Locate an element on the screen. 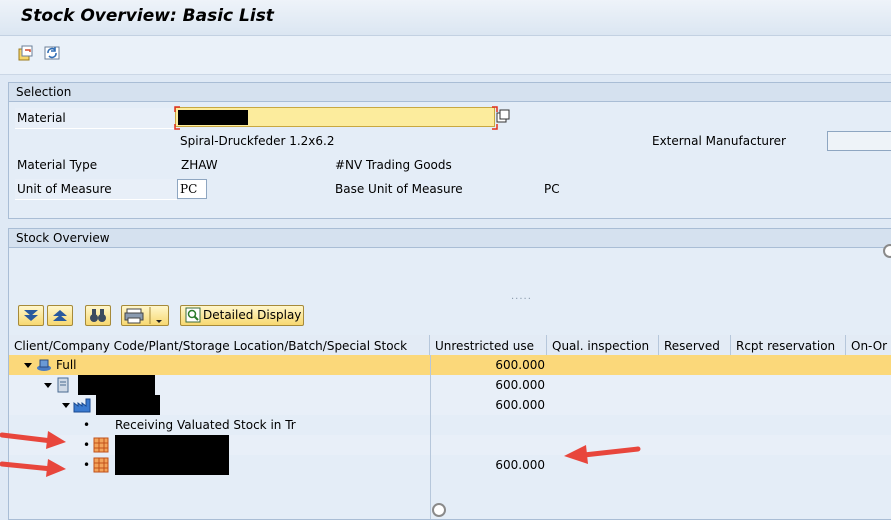  column-header-rcpt-reservation: Rcpt reservation is located at coordinates (788, 346).